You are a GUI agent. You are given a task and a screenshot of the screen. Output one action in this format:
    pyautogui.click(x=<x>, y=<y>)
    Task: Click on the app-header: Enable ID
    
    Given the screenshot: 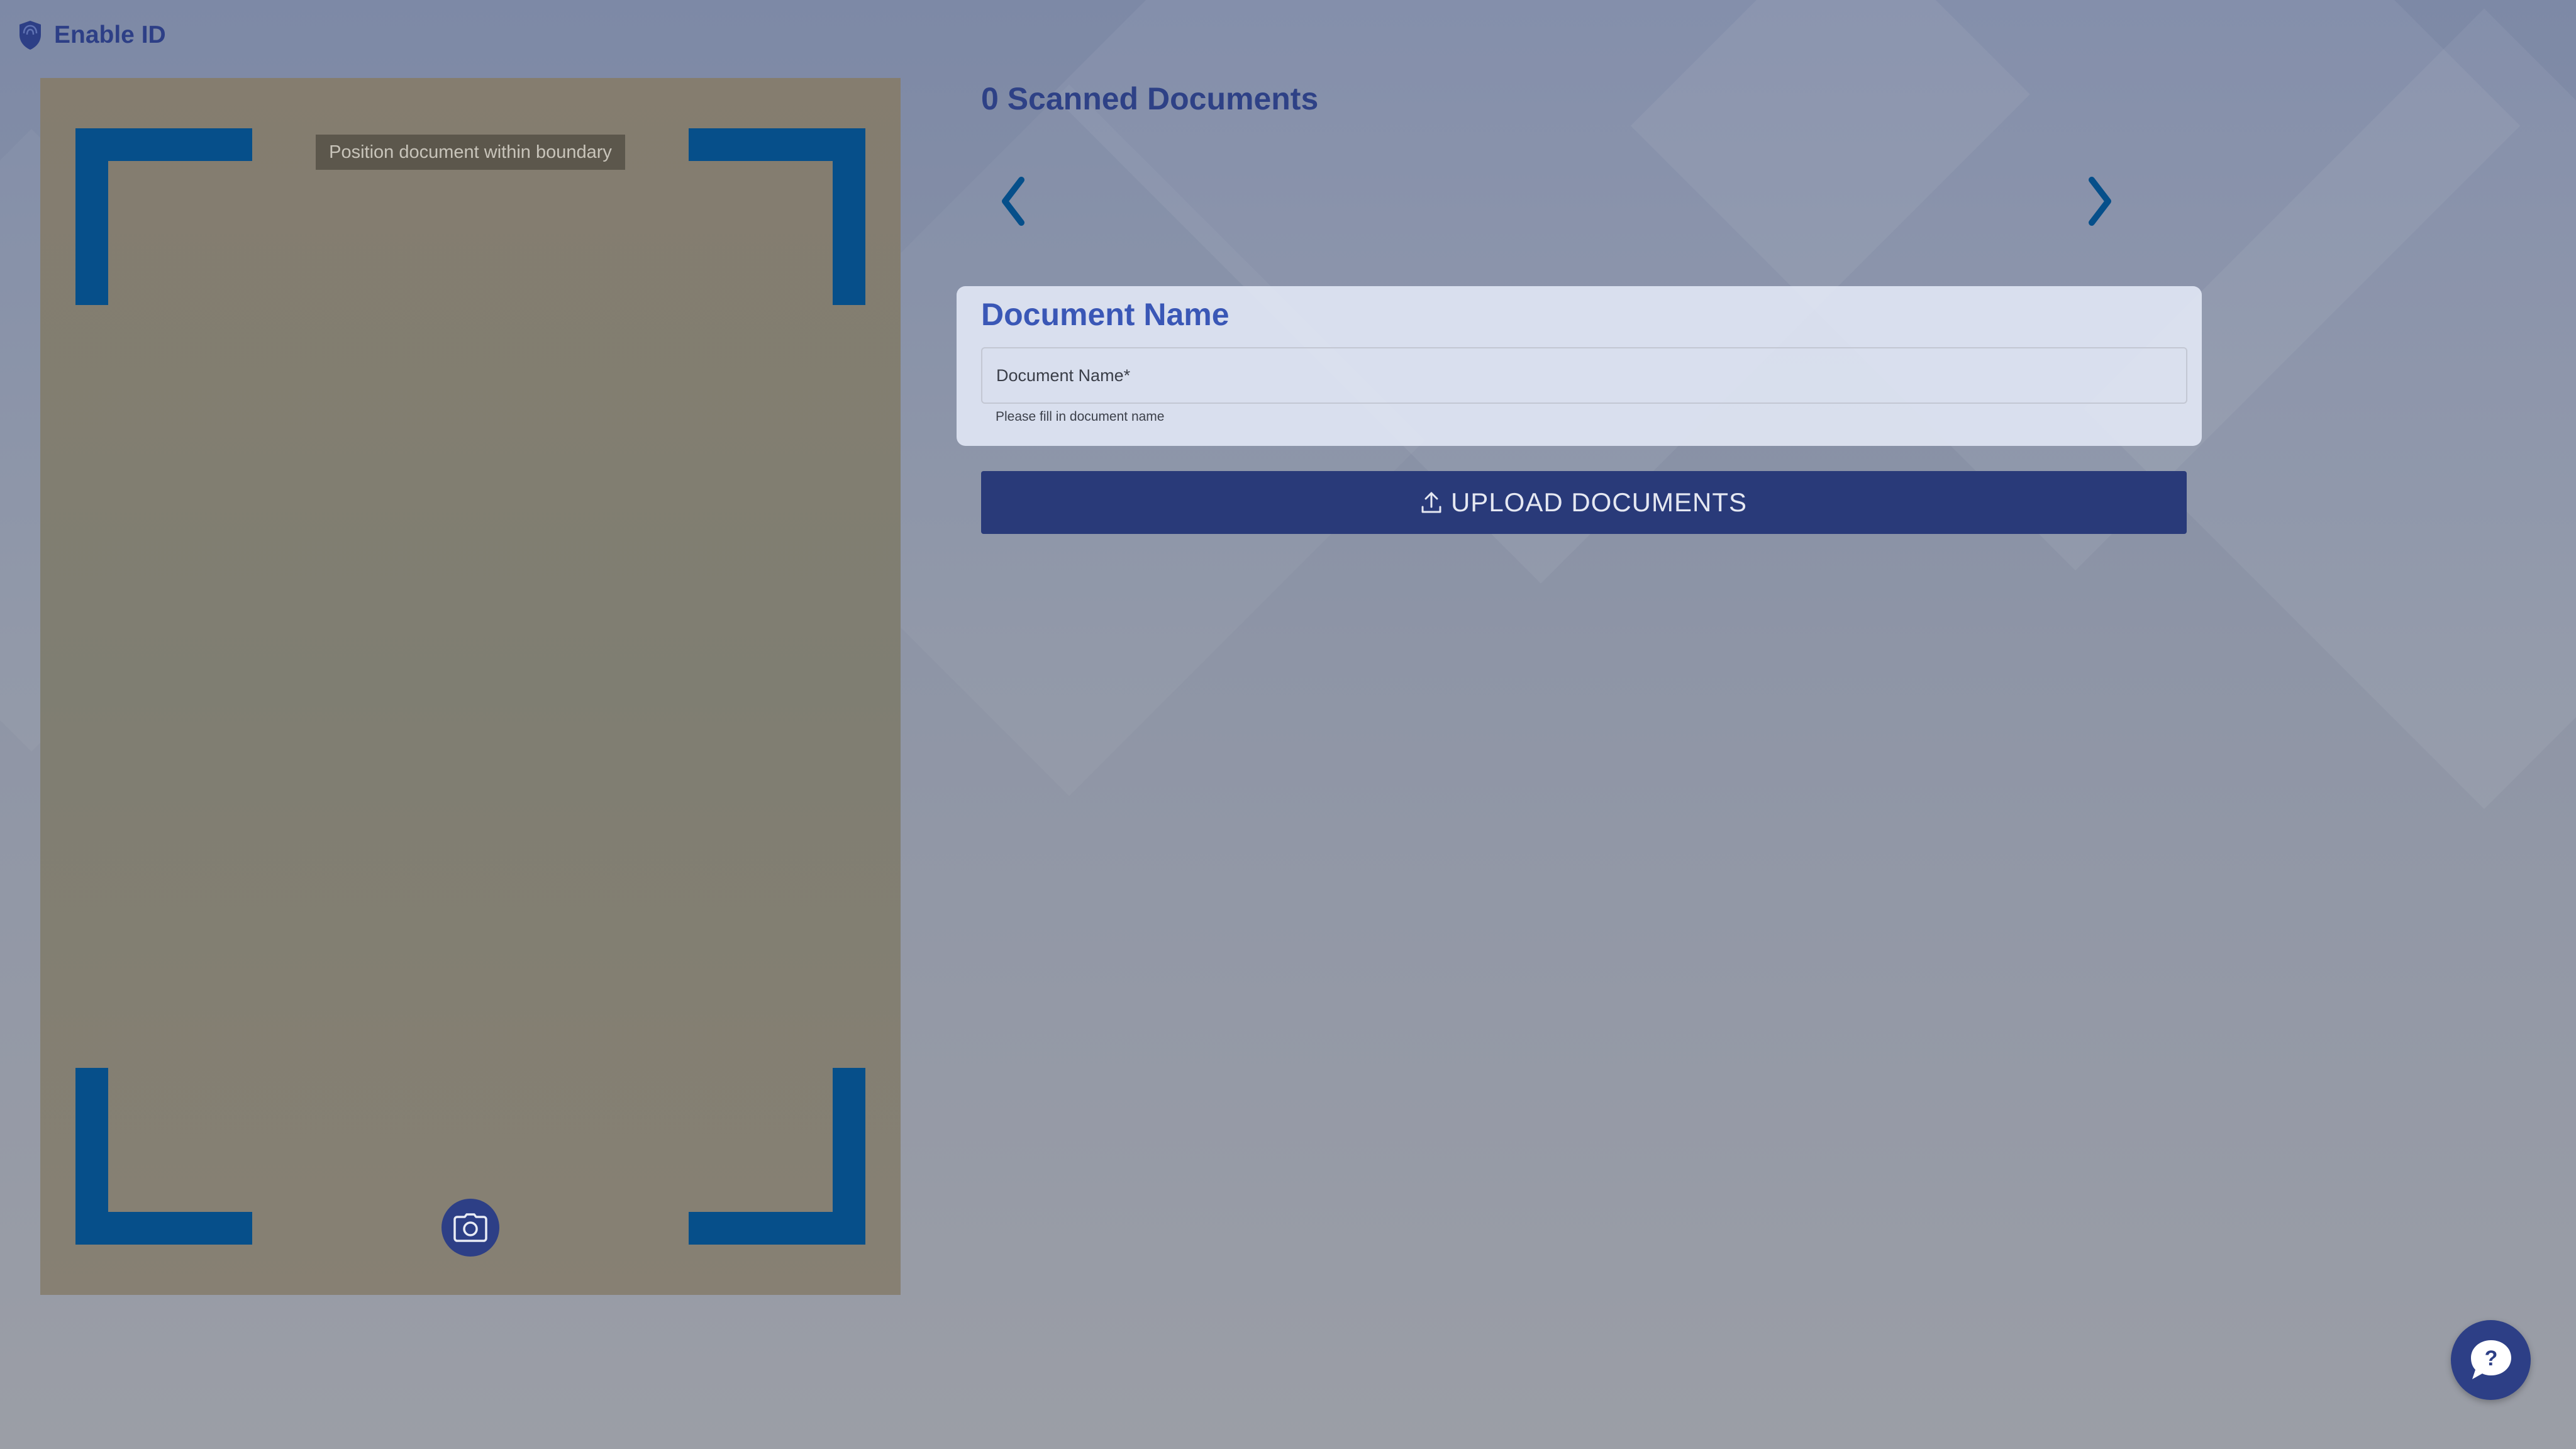 What is the action you would take?
    pyautogui.click(x=92, y=35)
    